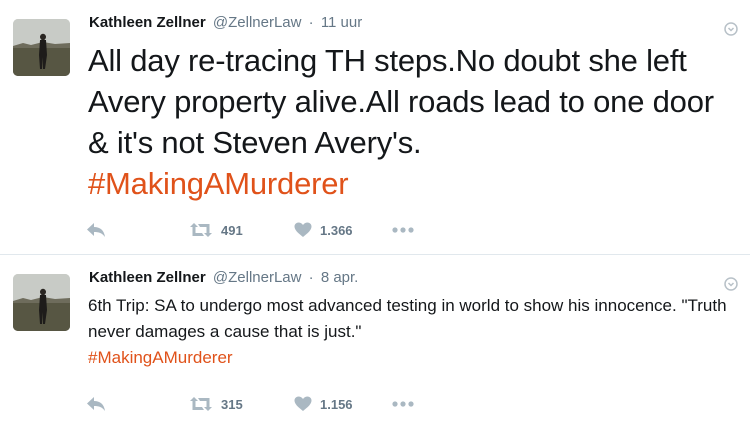 The height and width of the screenshot is (437, 750). What do you see at coordinates (216, 230) in the screenshot?
I see `retweet-button: 491` at bounding box center [216, 230].